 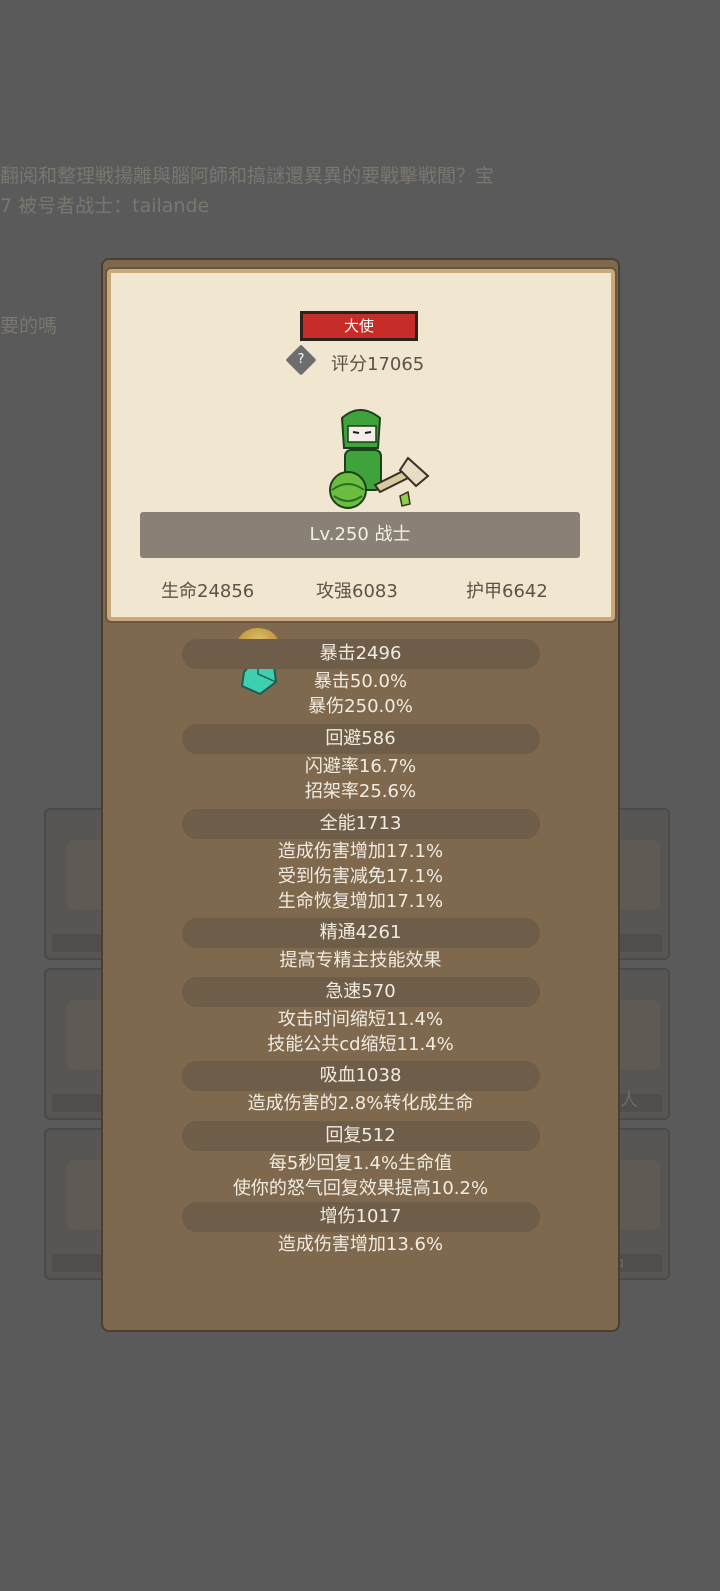 I want to click on stat-line: 造成伤害增加17.1%, so click(x=360, y=851).